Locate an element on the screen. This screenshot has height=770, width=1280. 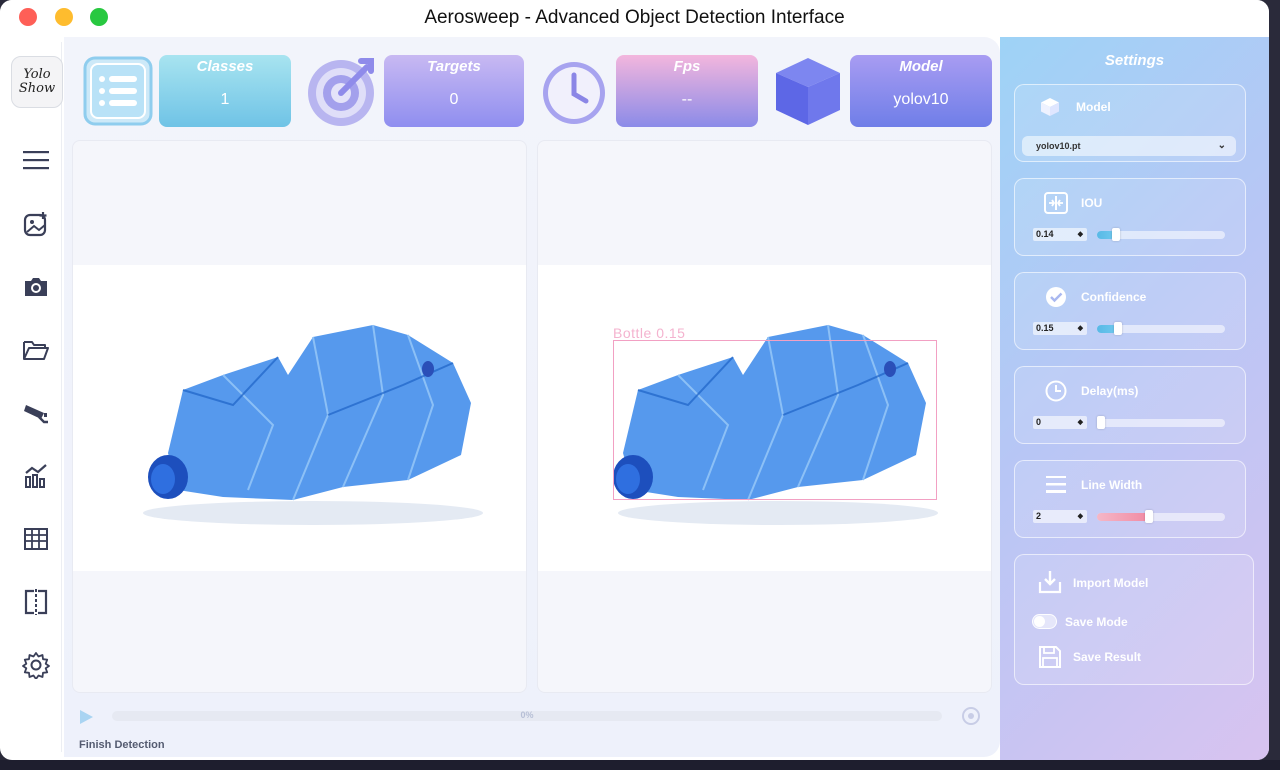
line-width-icon is located at coordinates (1056, 484).